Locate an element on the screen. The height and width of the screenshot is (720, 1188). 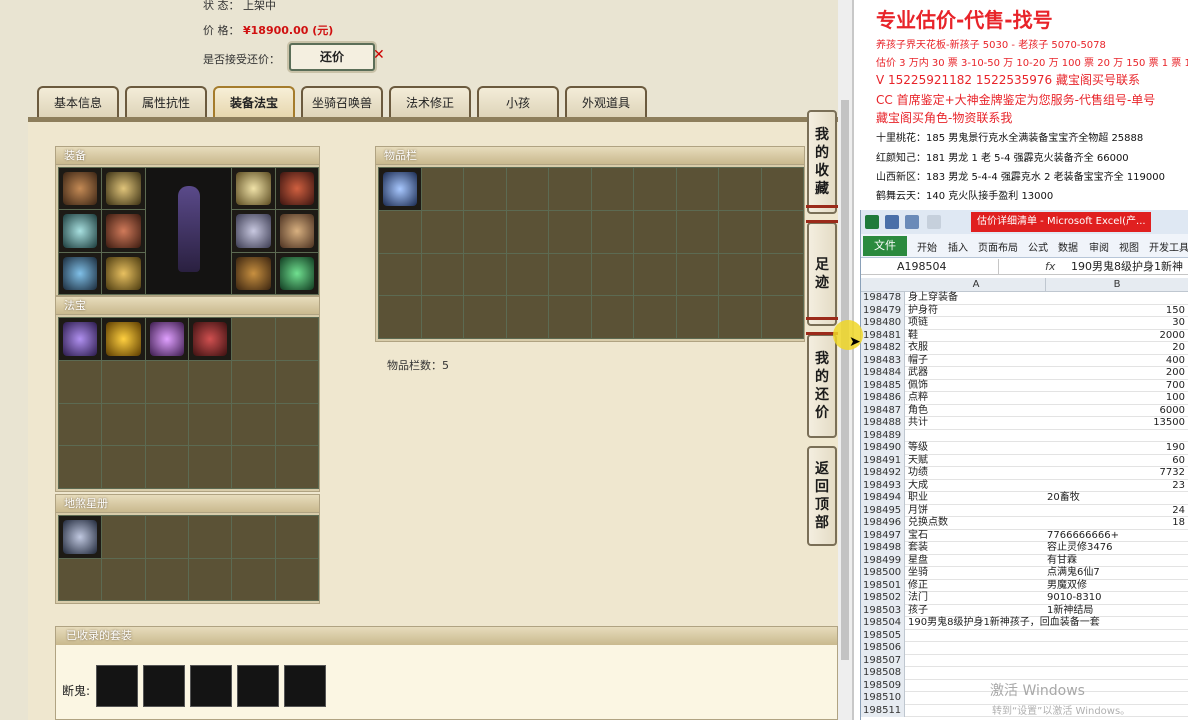
row-number: 198492 is located at coordinates (883, 473).